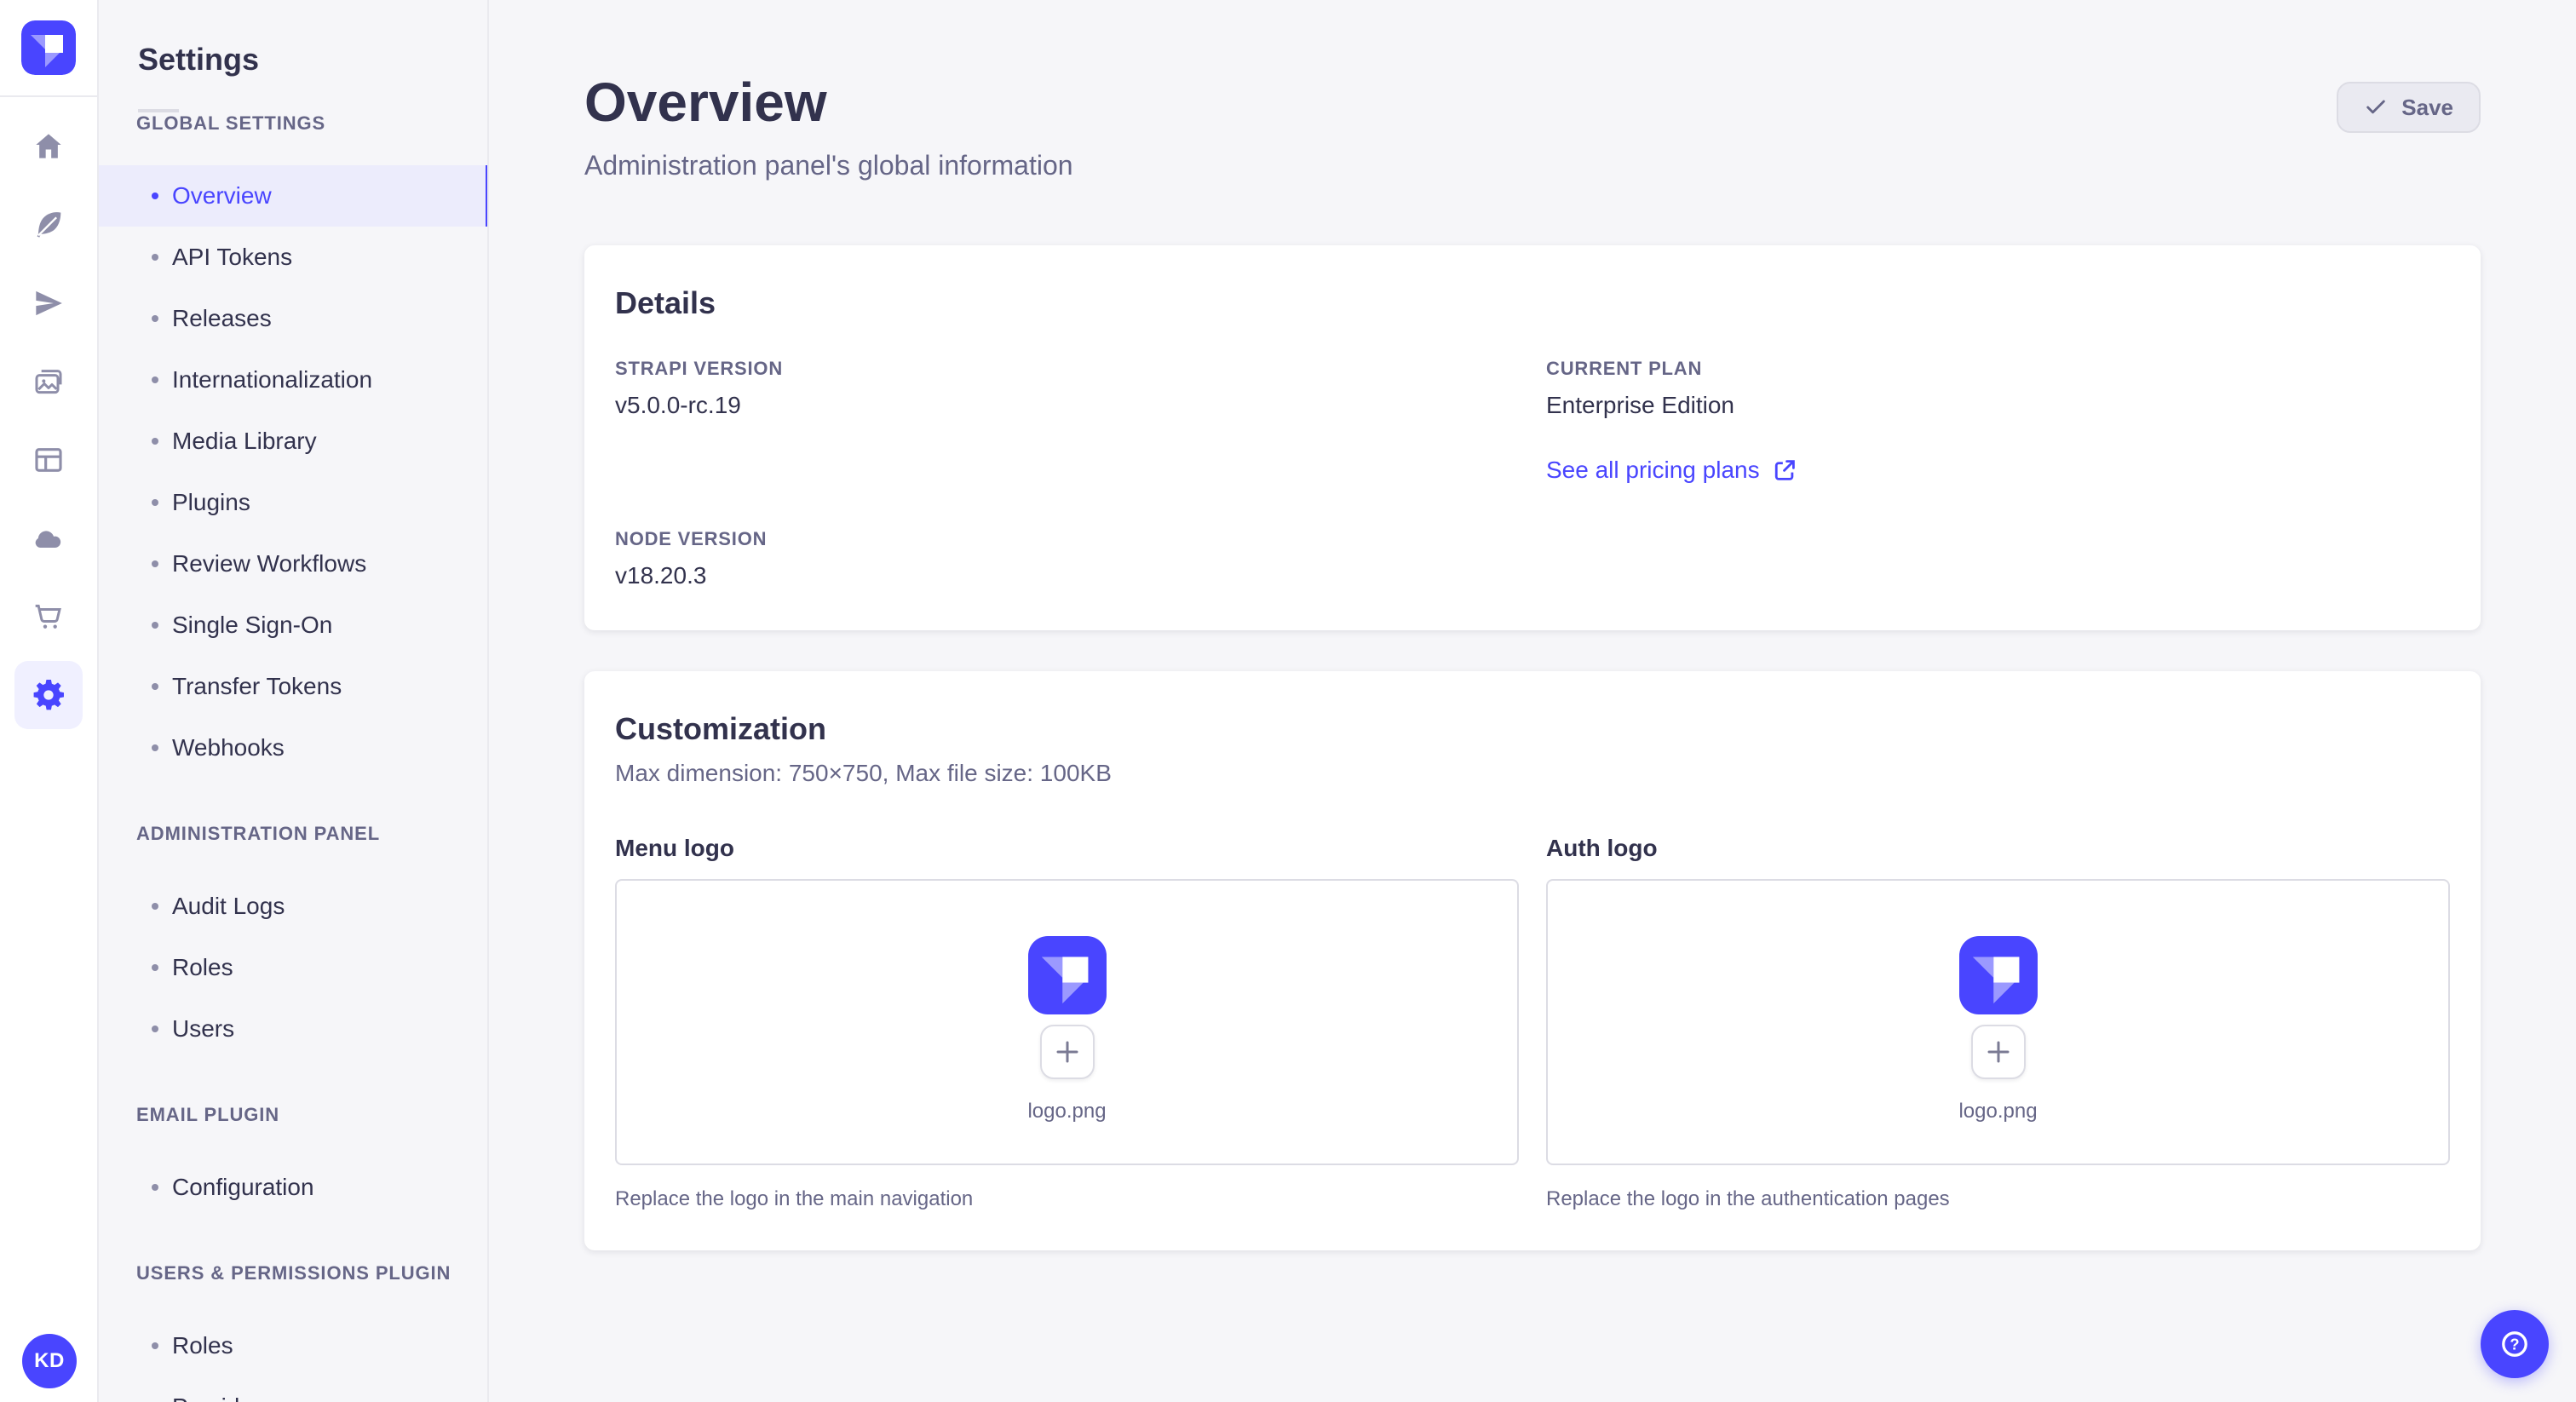 This screenshot has height=1402, width=2576. I want to click on field-value: Enterprise Edition, so click(1641, 405).